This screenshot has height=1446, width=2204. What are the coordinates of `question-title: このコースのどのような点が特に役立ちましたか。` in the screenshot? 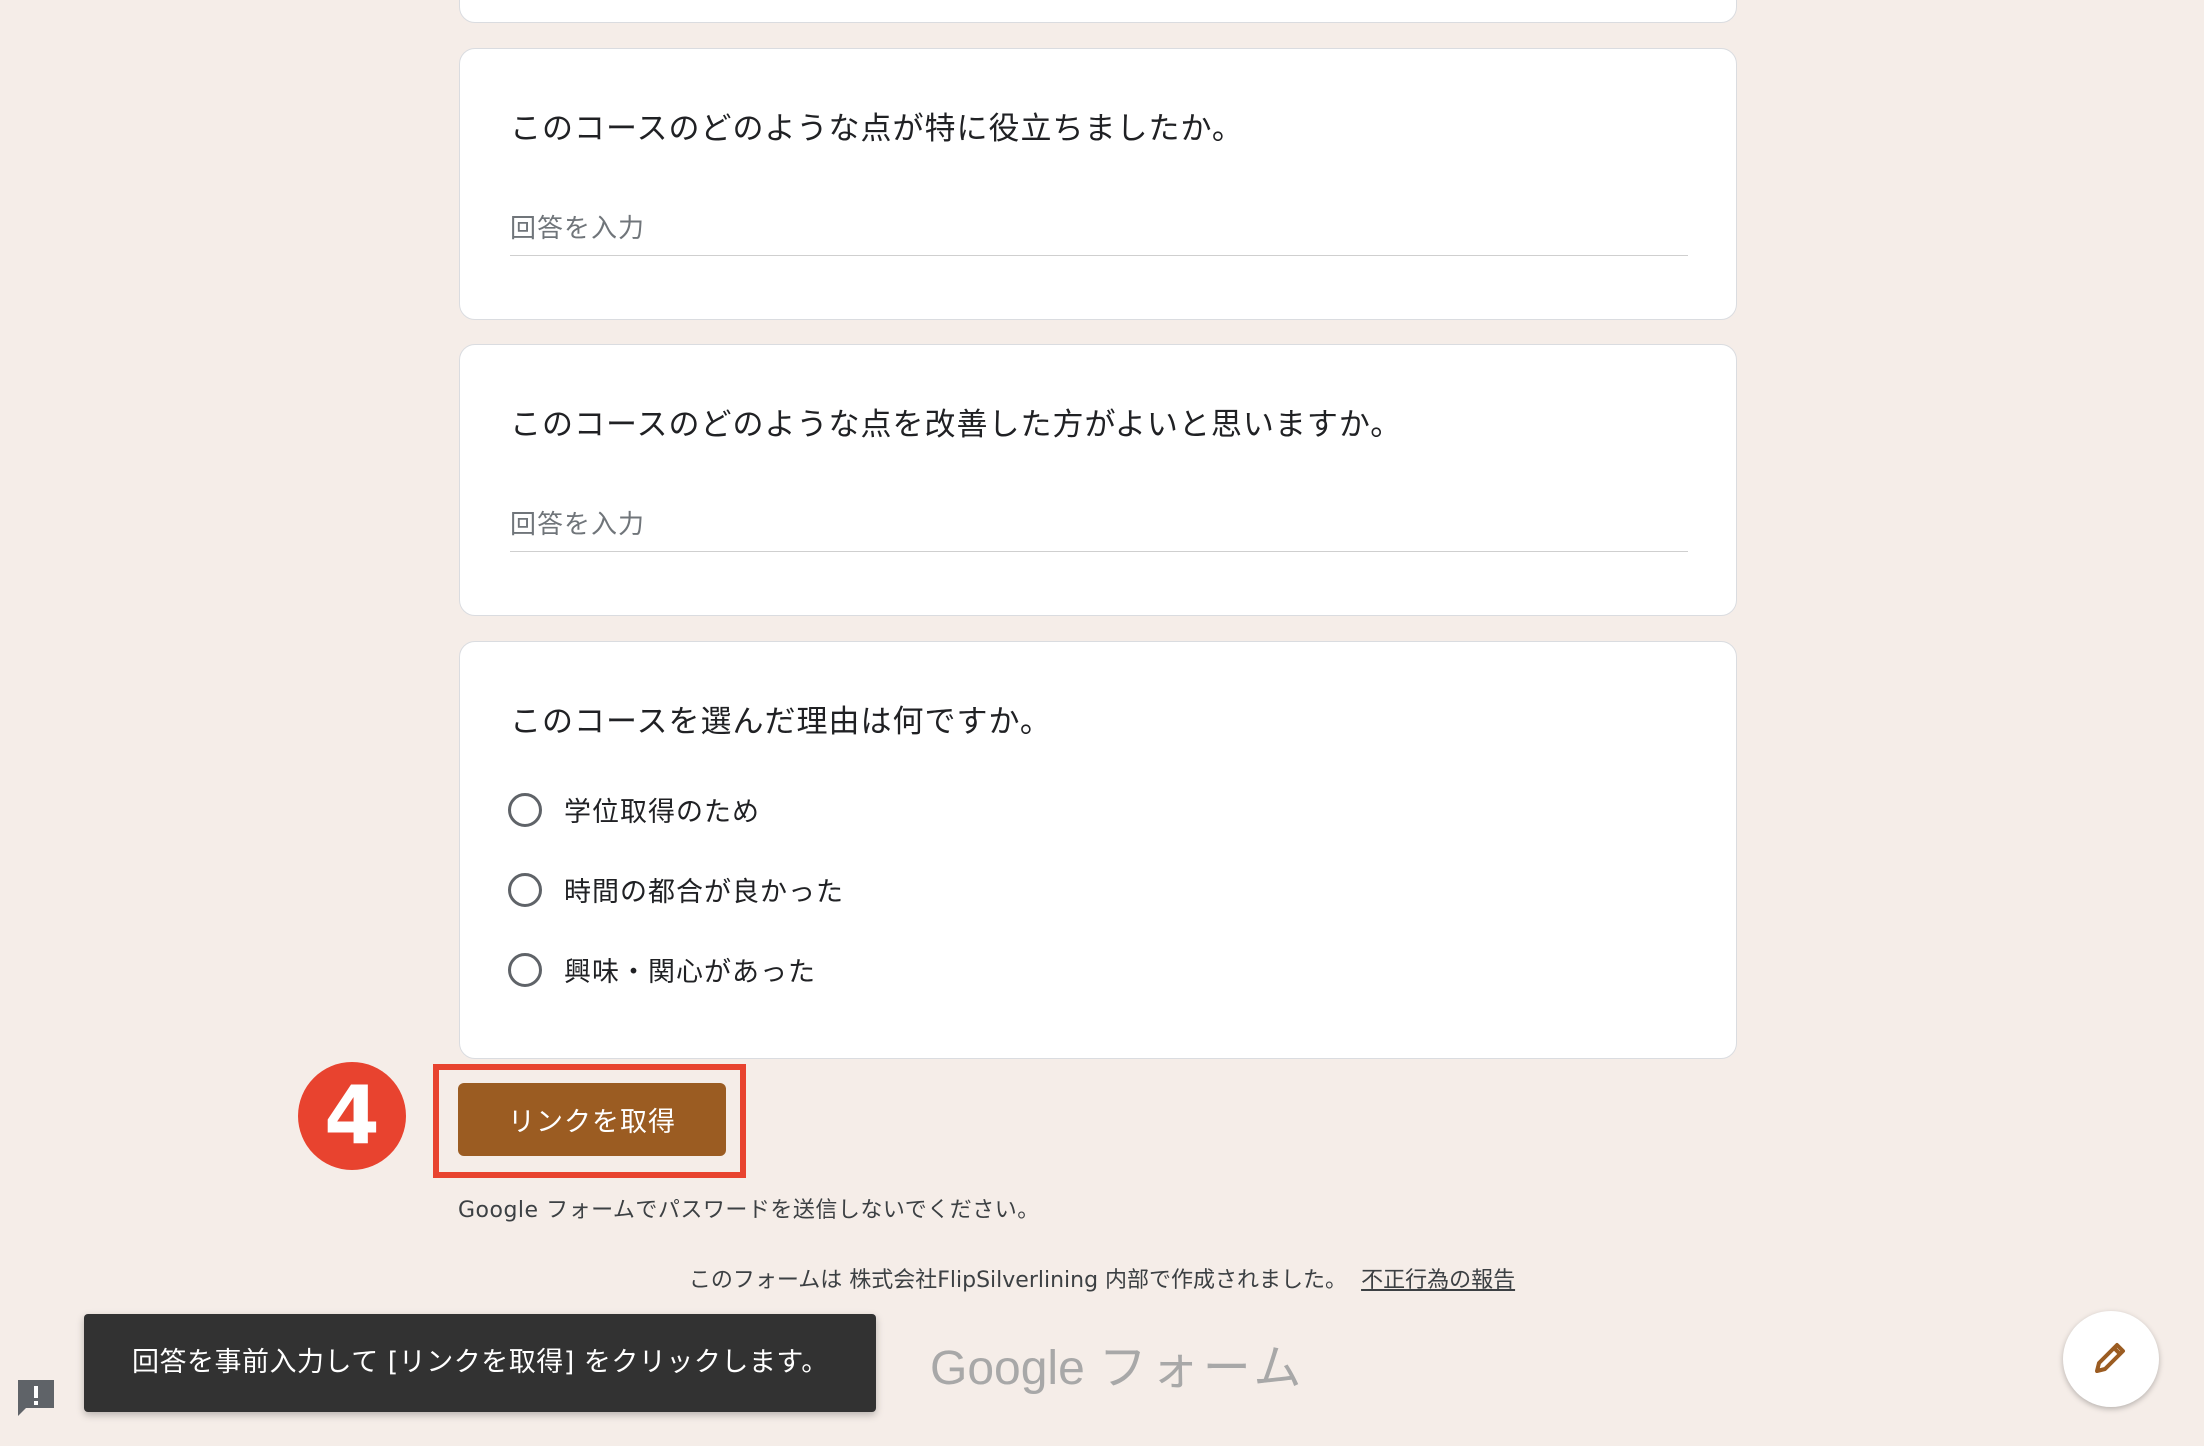 It's located at (877, 129).